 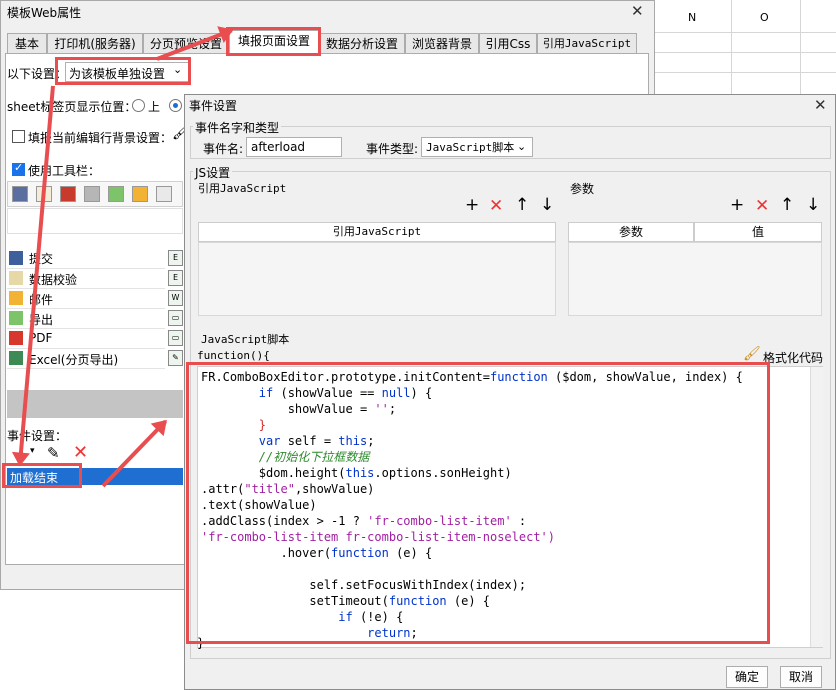 What do you see at coordinates (154, 107) in the screenshot?
I see `radio-top-label: 上` at bounding box center [154, 107].